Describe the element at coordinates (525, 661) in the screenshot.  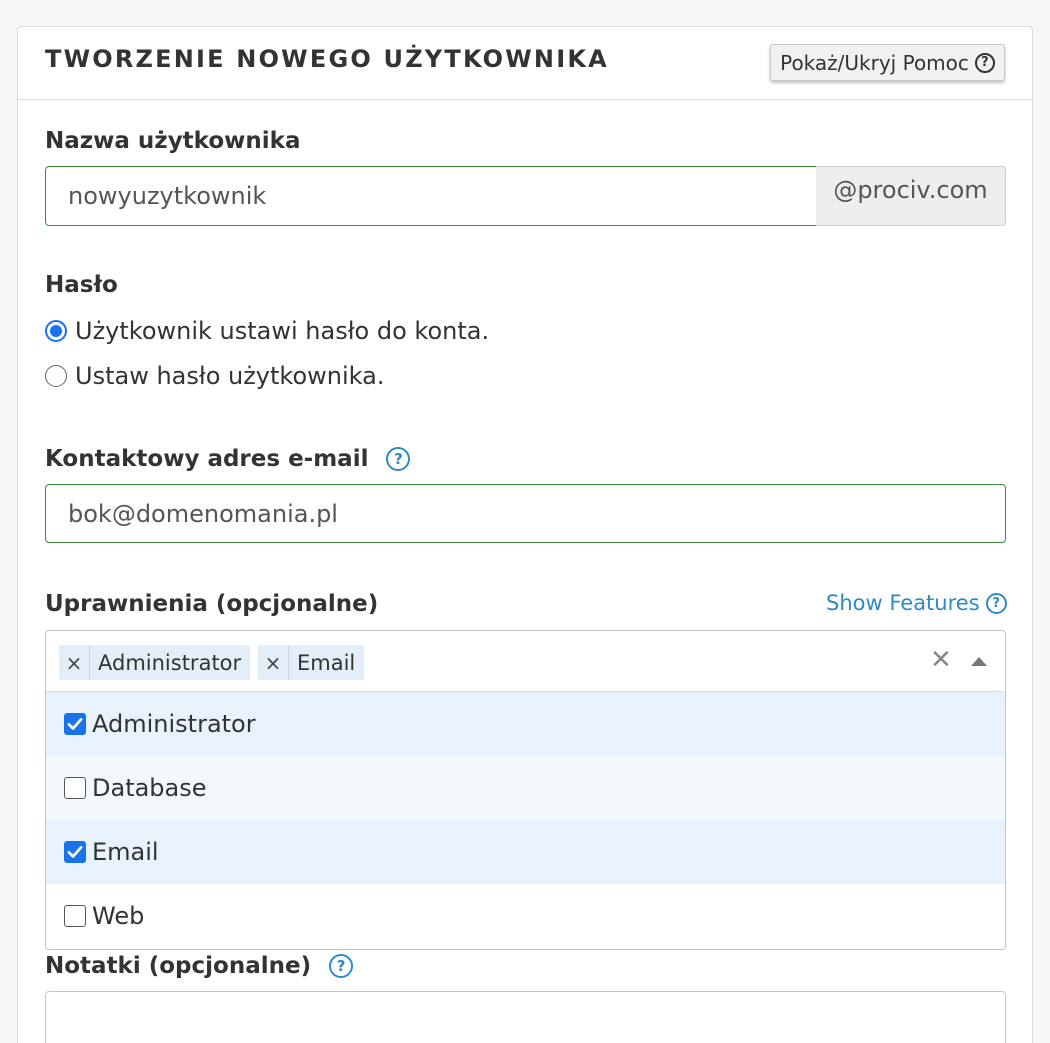
I see `multiselect-selection: × Administrator × Email ✕` at that location.